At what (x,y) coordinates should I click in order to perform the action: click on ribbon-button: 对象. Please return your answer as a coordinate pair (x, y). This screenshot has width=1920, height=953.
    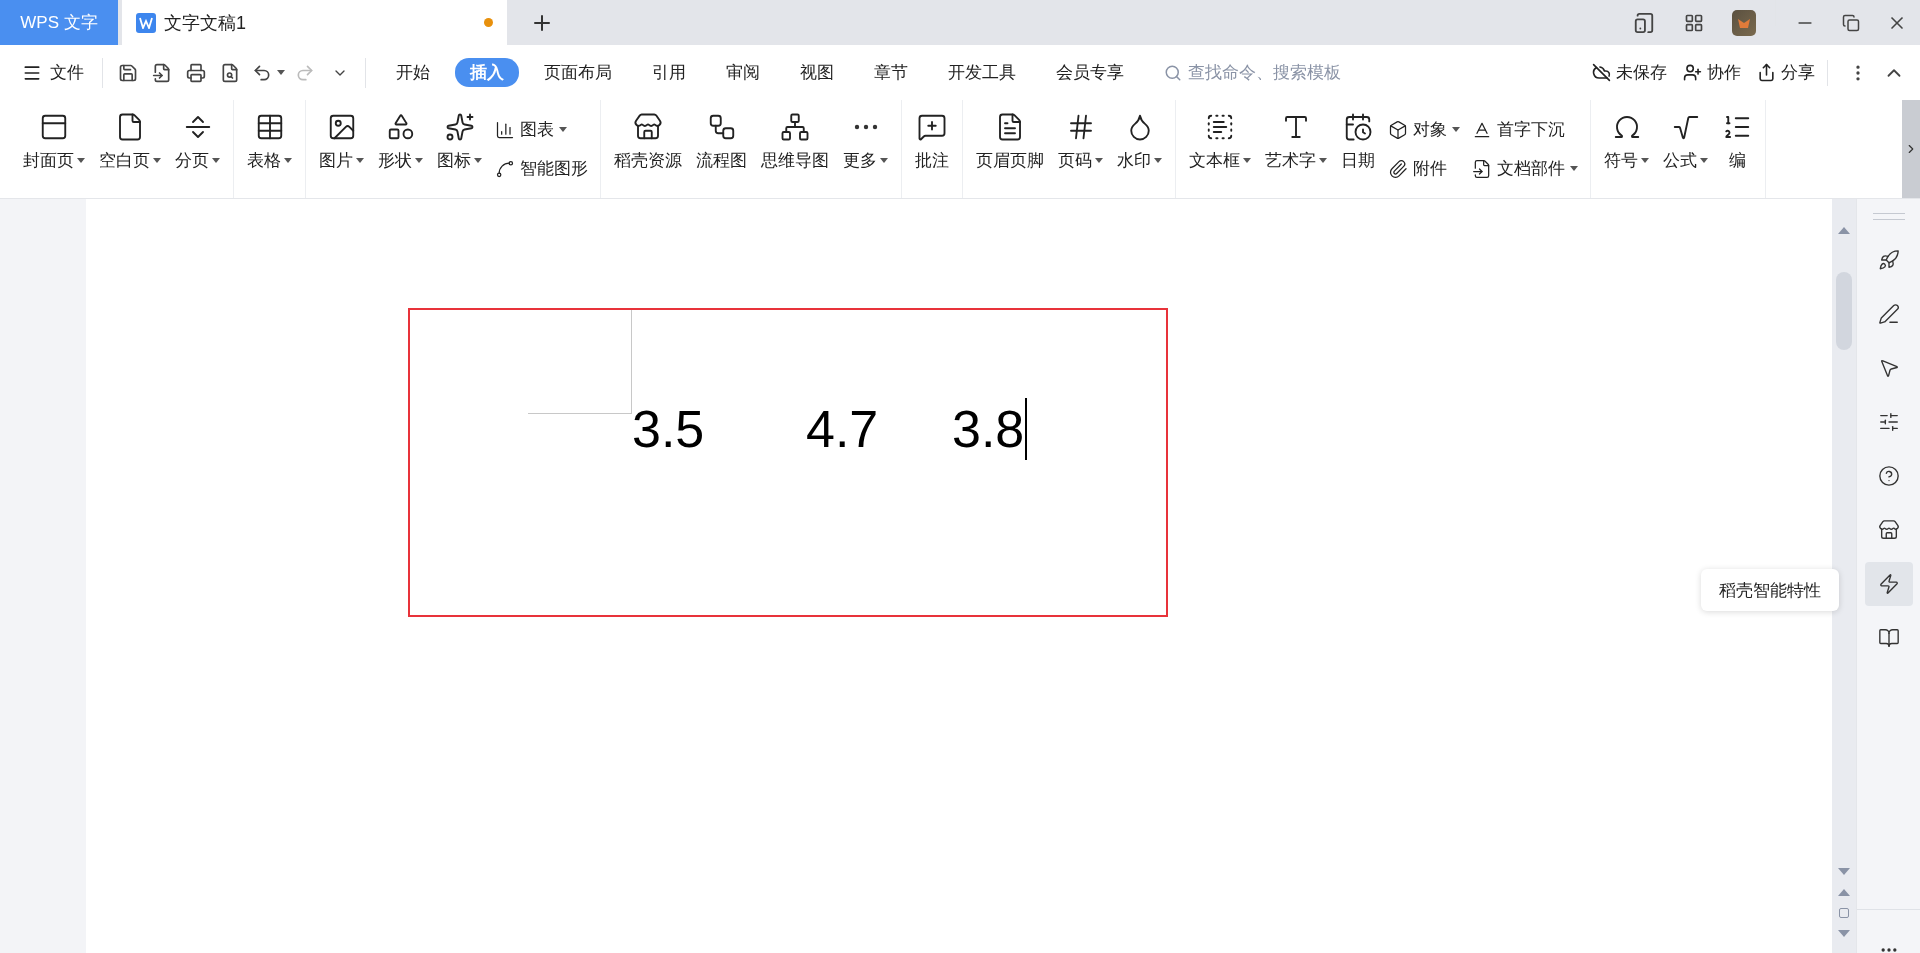
    Looking at the image, I should click on (1424, 129).